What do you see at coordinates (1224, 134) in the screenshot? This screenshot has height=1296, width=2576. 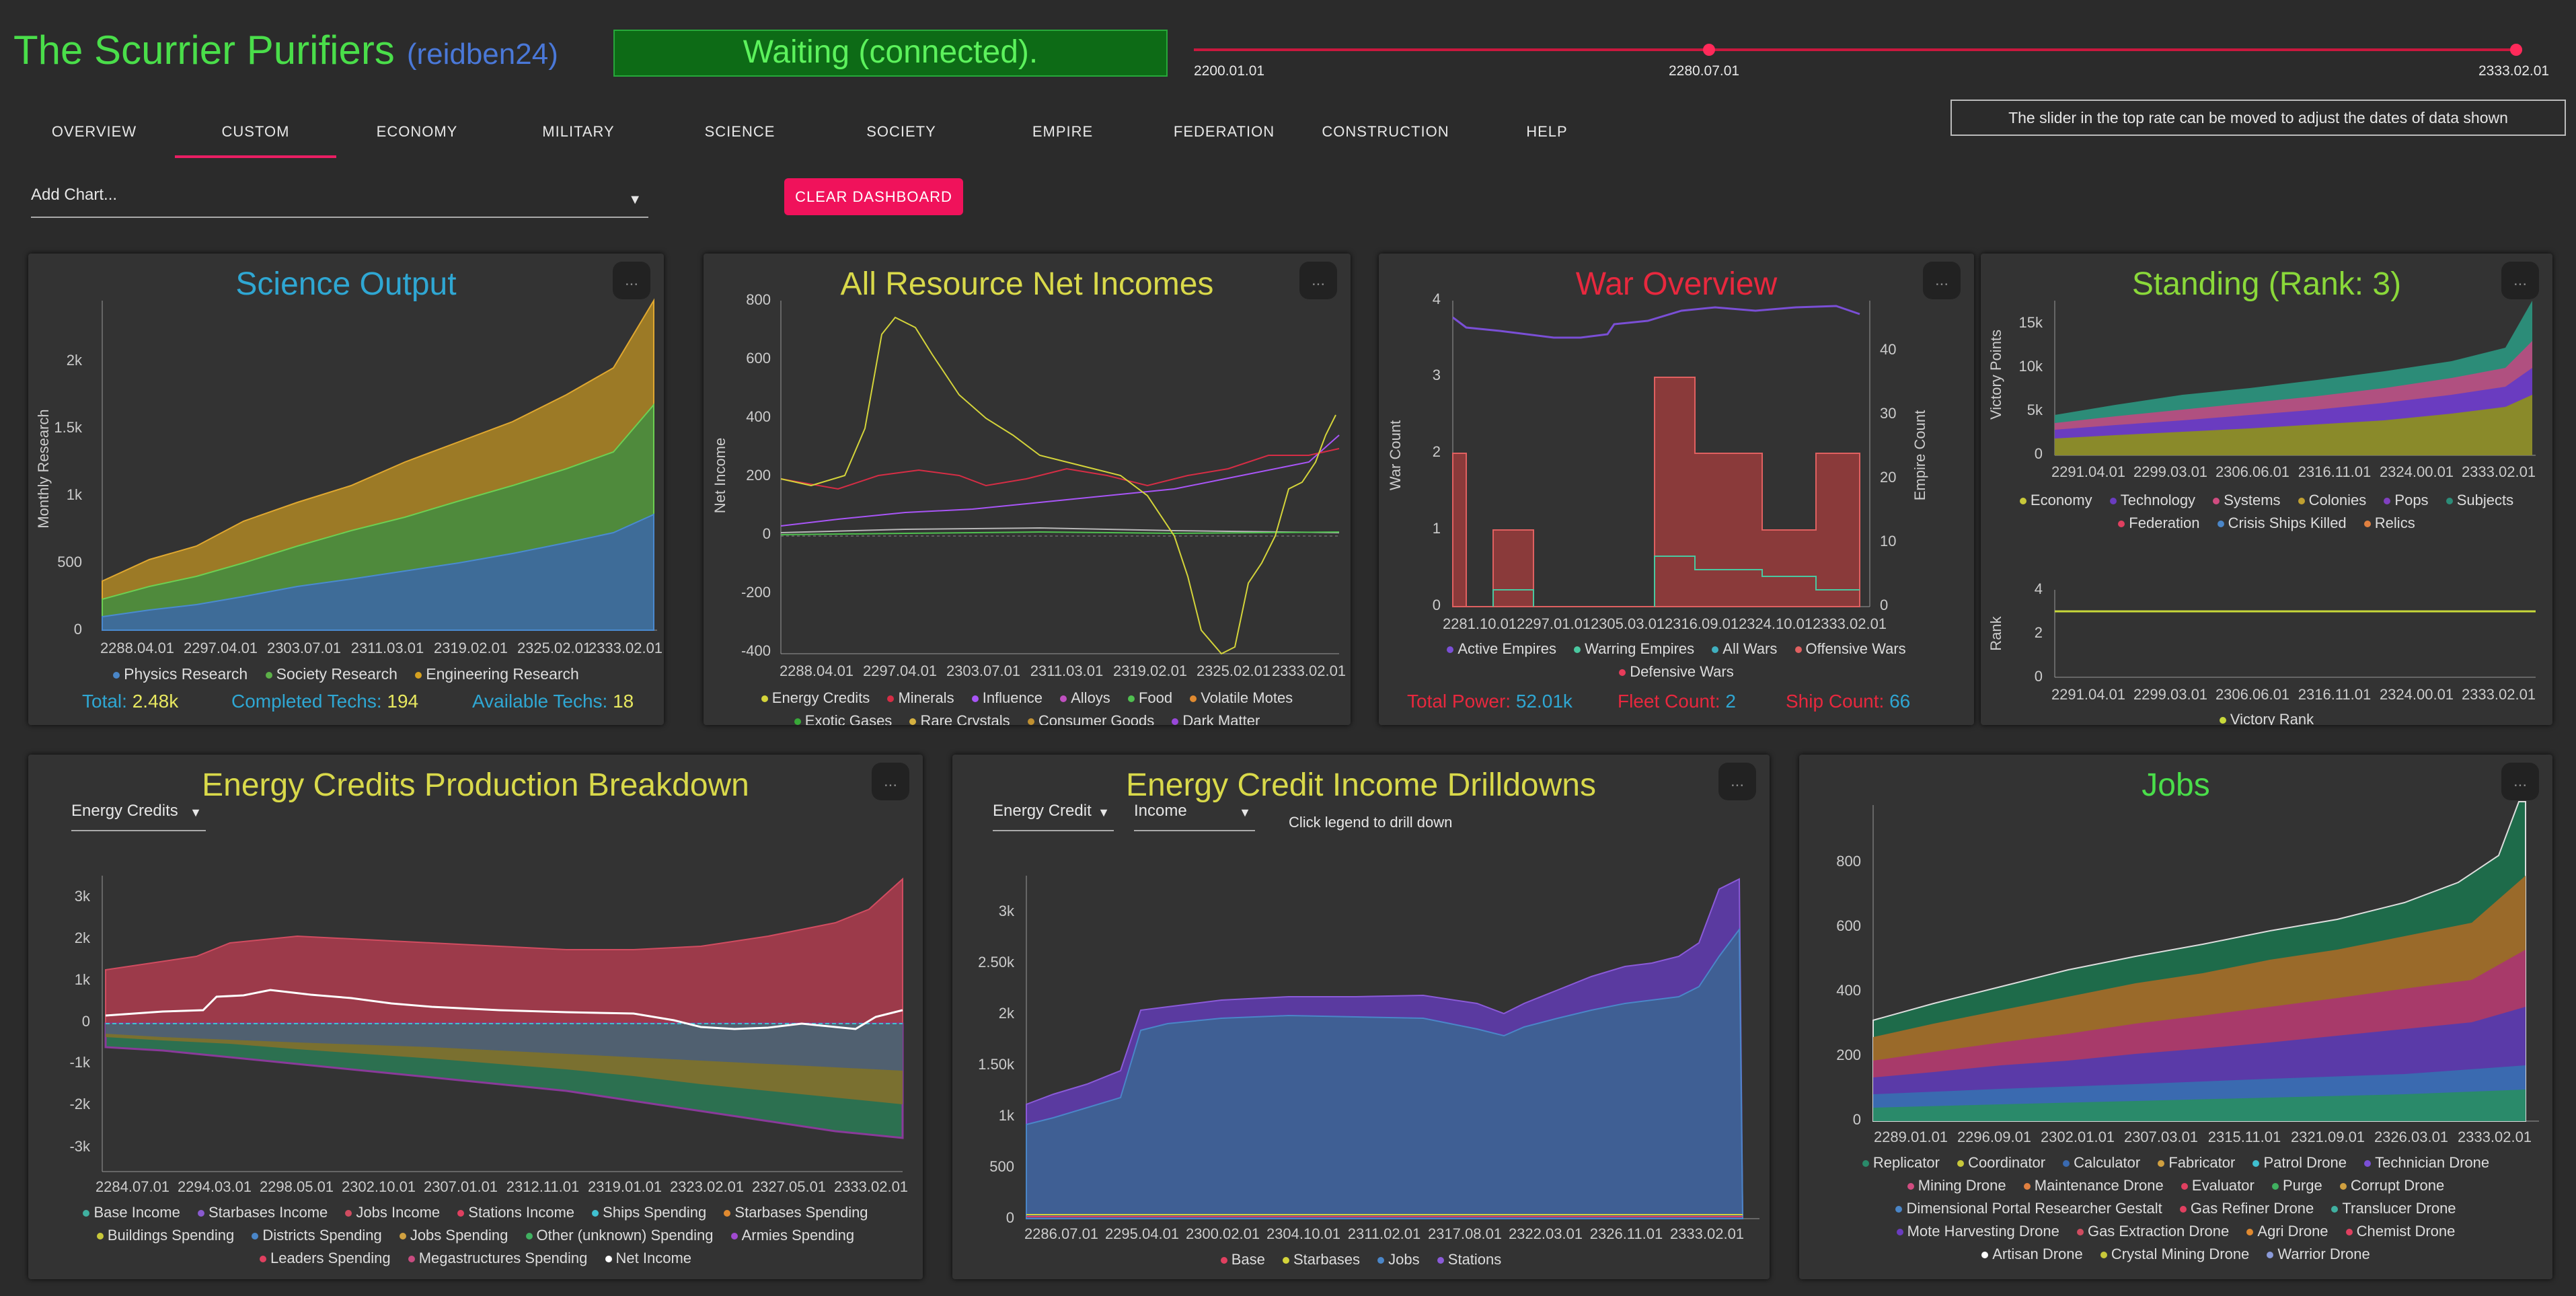 I see `tab-federation: FEDERATION` at bounding box center [1224, 134].